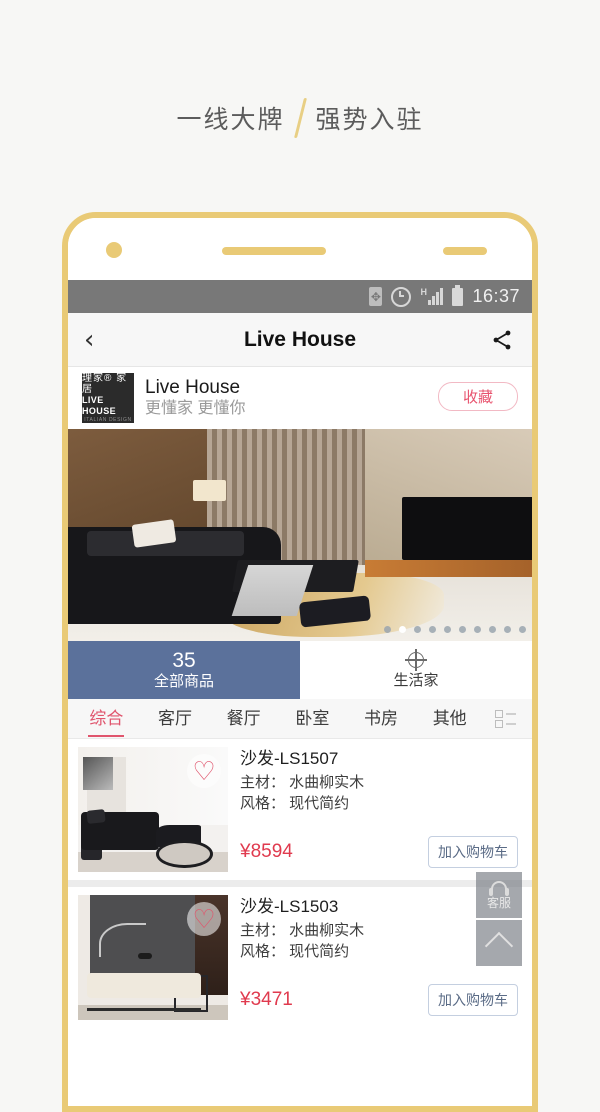 This screenshot has height=1112, width=600. What do you see at coordinates (243, 719) in the screenshot?
I see `category-tab-canting: 餐厅` at bounding box center [243, 719].